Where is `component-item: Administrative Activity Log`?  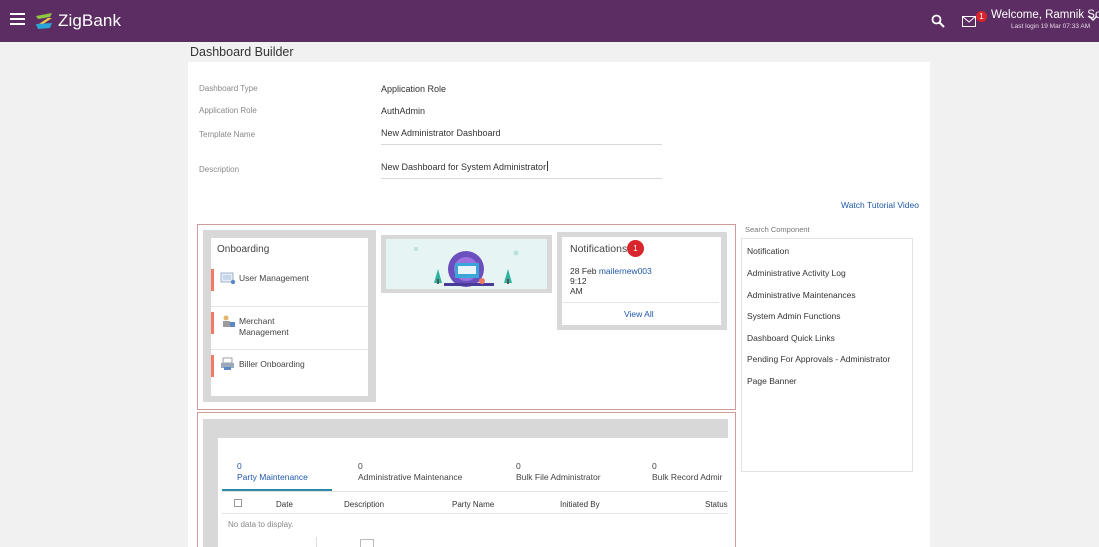 component-item: Administrative Activity Log is located at coordinates (796, 273).